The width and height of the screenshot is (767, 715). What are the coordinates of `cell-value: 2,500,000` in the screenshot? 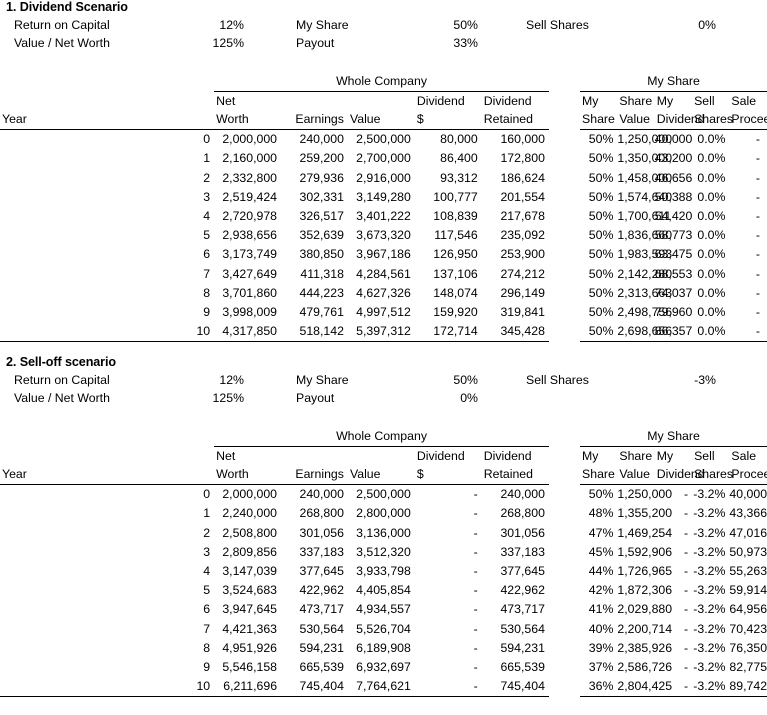 It's located at (381, 495).